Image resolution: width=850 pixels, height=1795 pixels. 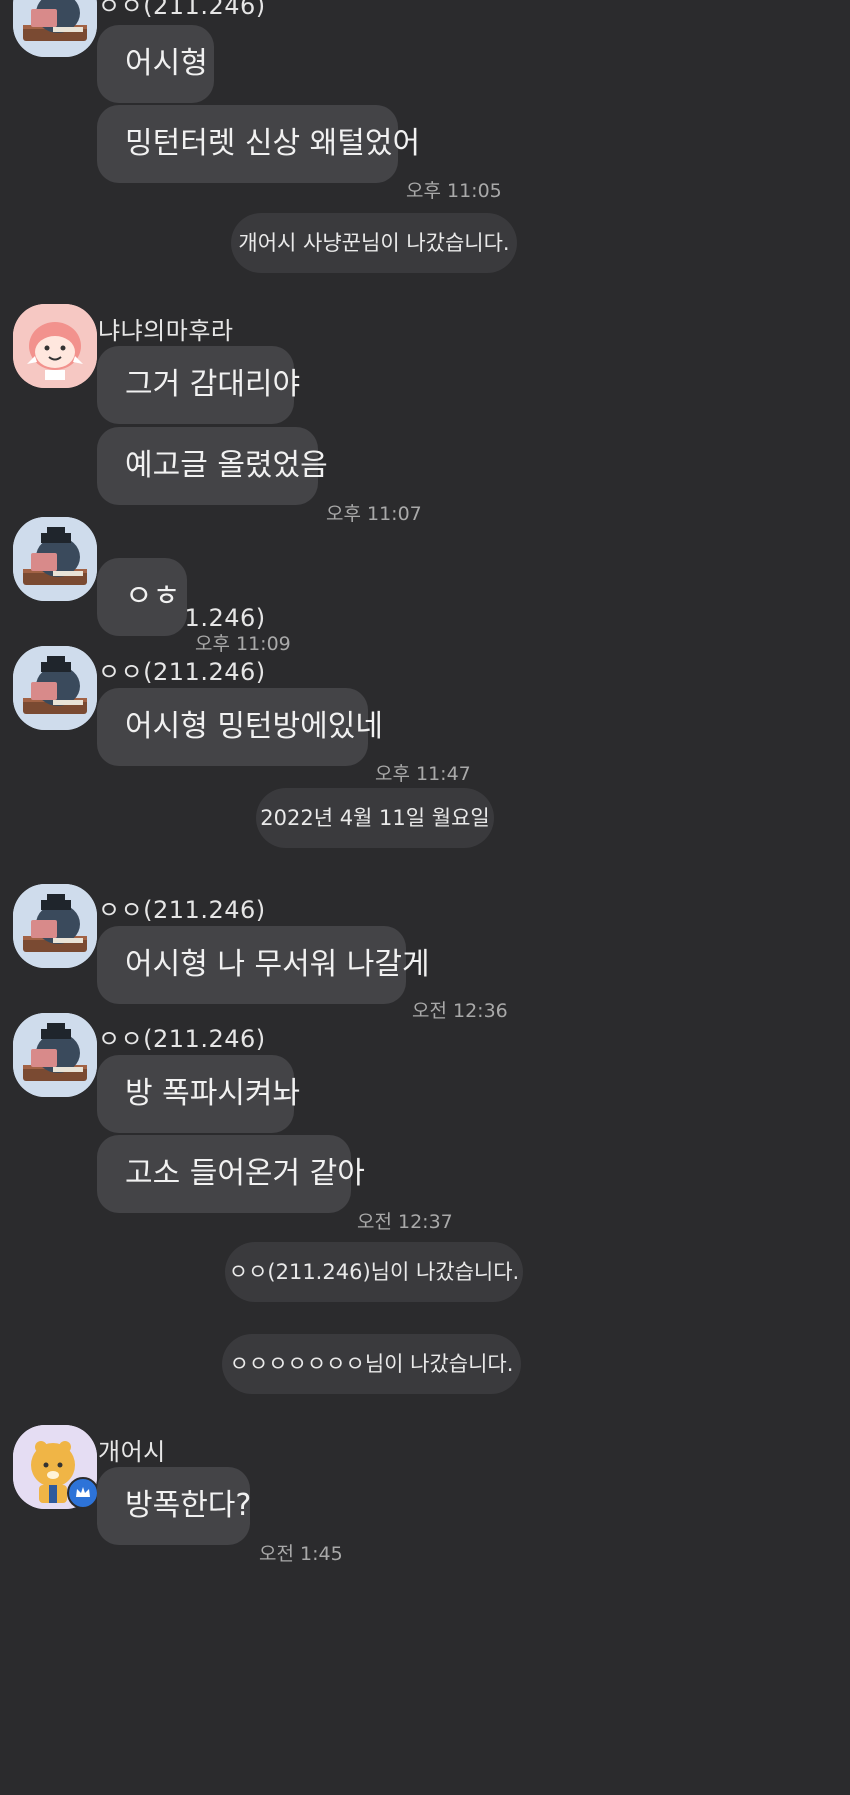 I want to click on message-time: 오전 12:37, so click(x=405, y=1222).